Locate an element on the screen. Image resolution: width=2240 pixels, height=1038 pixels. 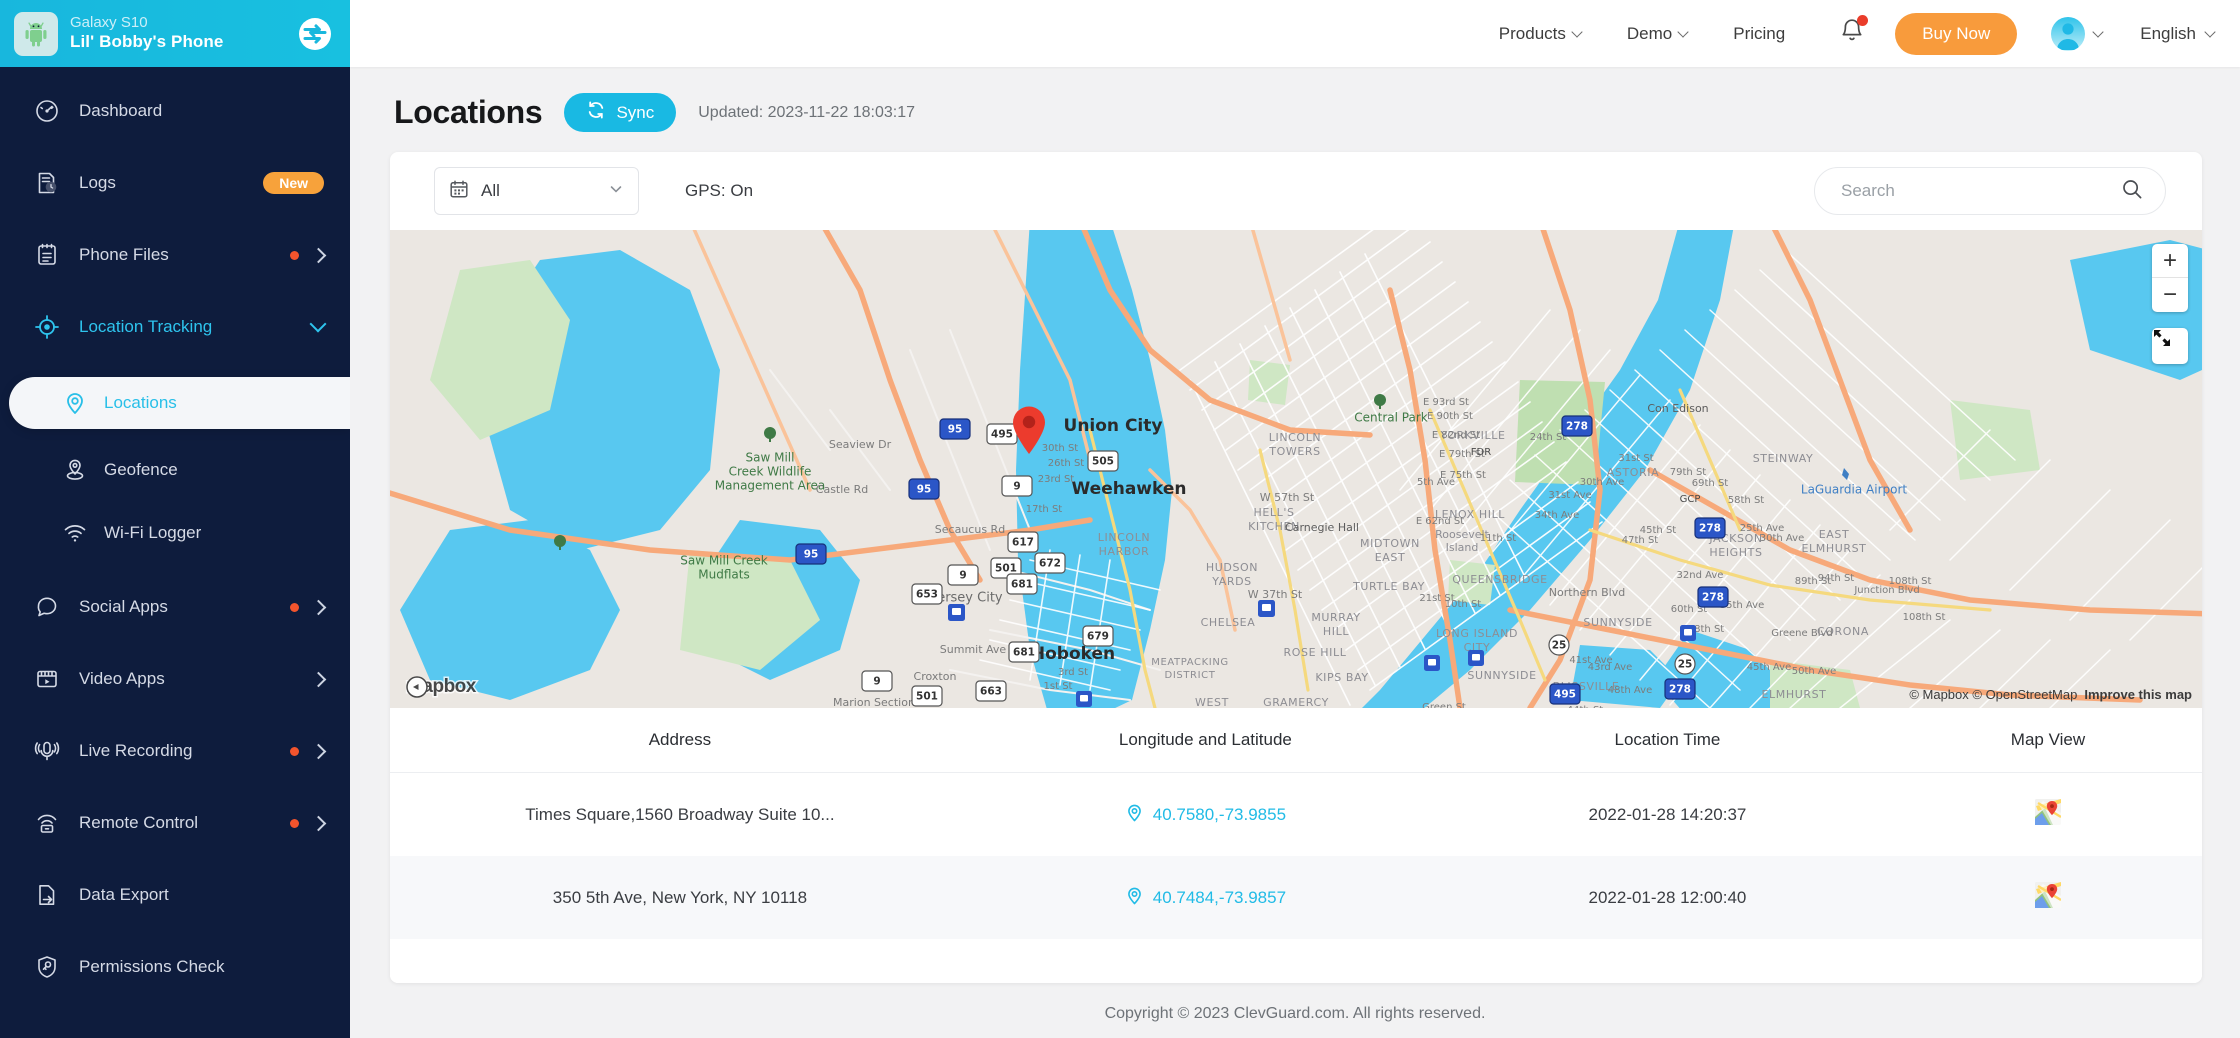
column-header-coordinates: Longitude and Latitude is located at coordinates (1205, 740).